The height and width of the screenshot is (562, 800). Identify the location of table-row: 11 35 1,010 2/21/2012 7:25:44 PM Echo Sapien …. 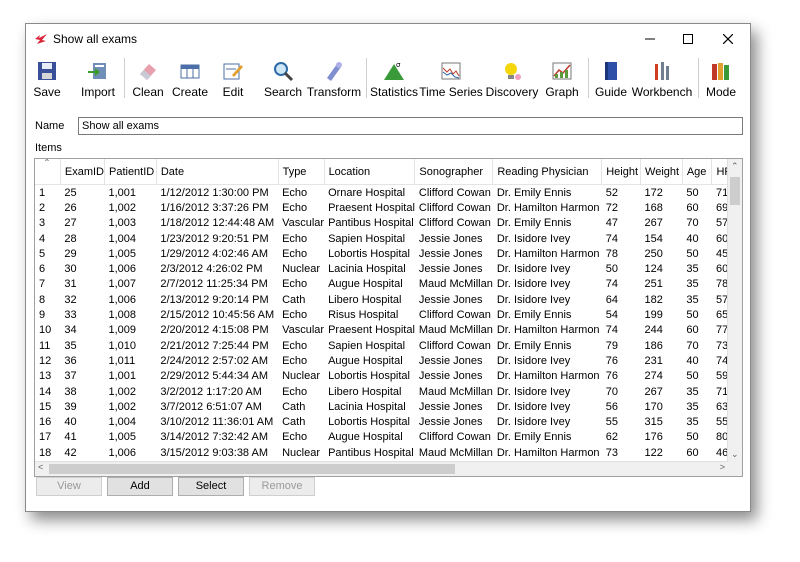
(388, 345).